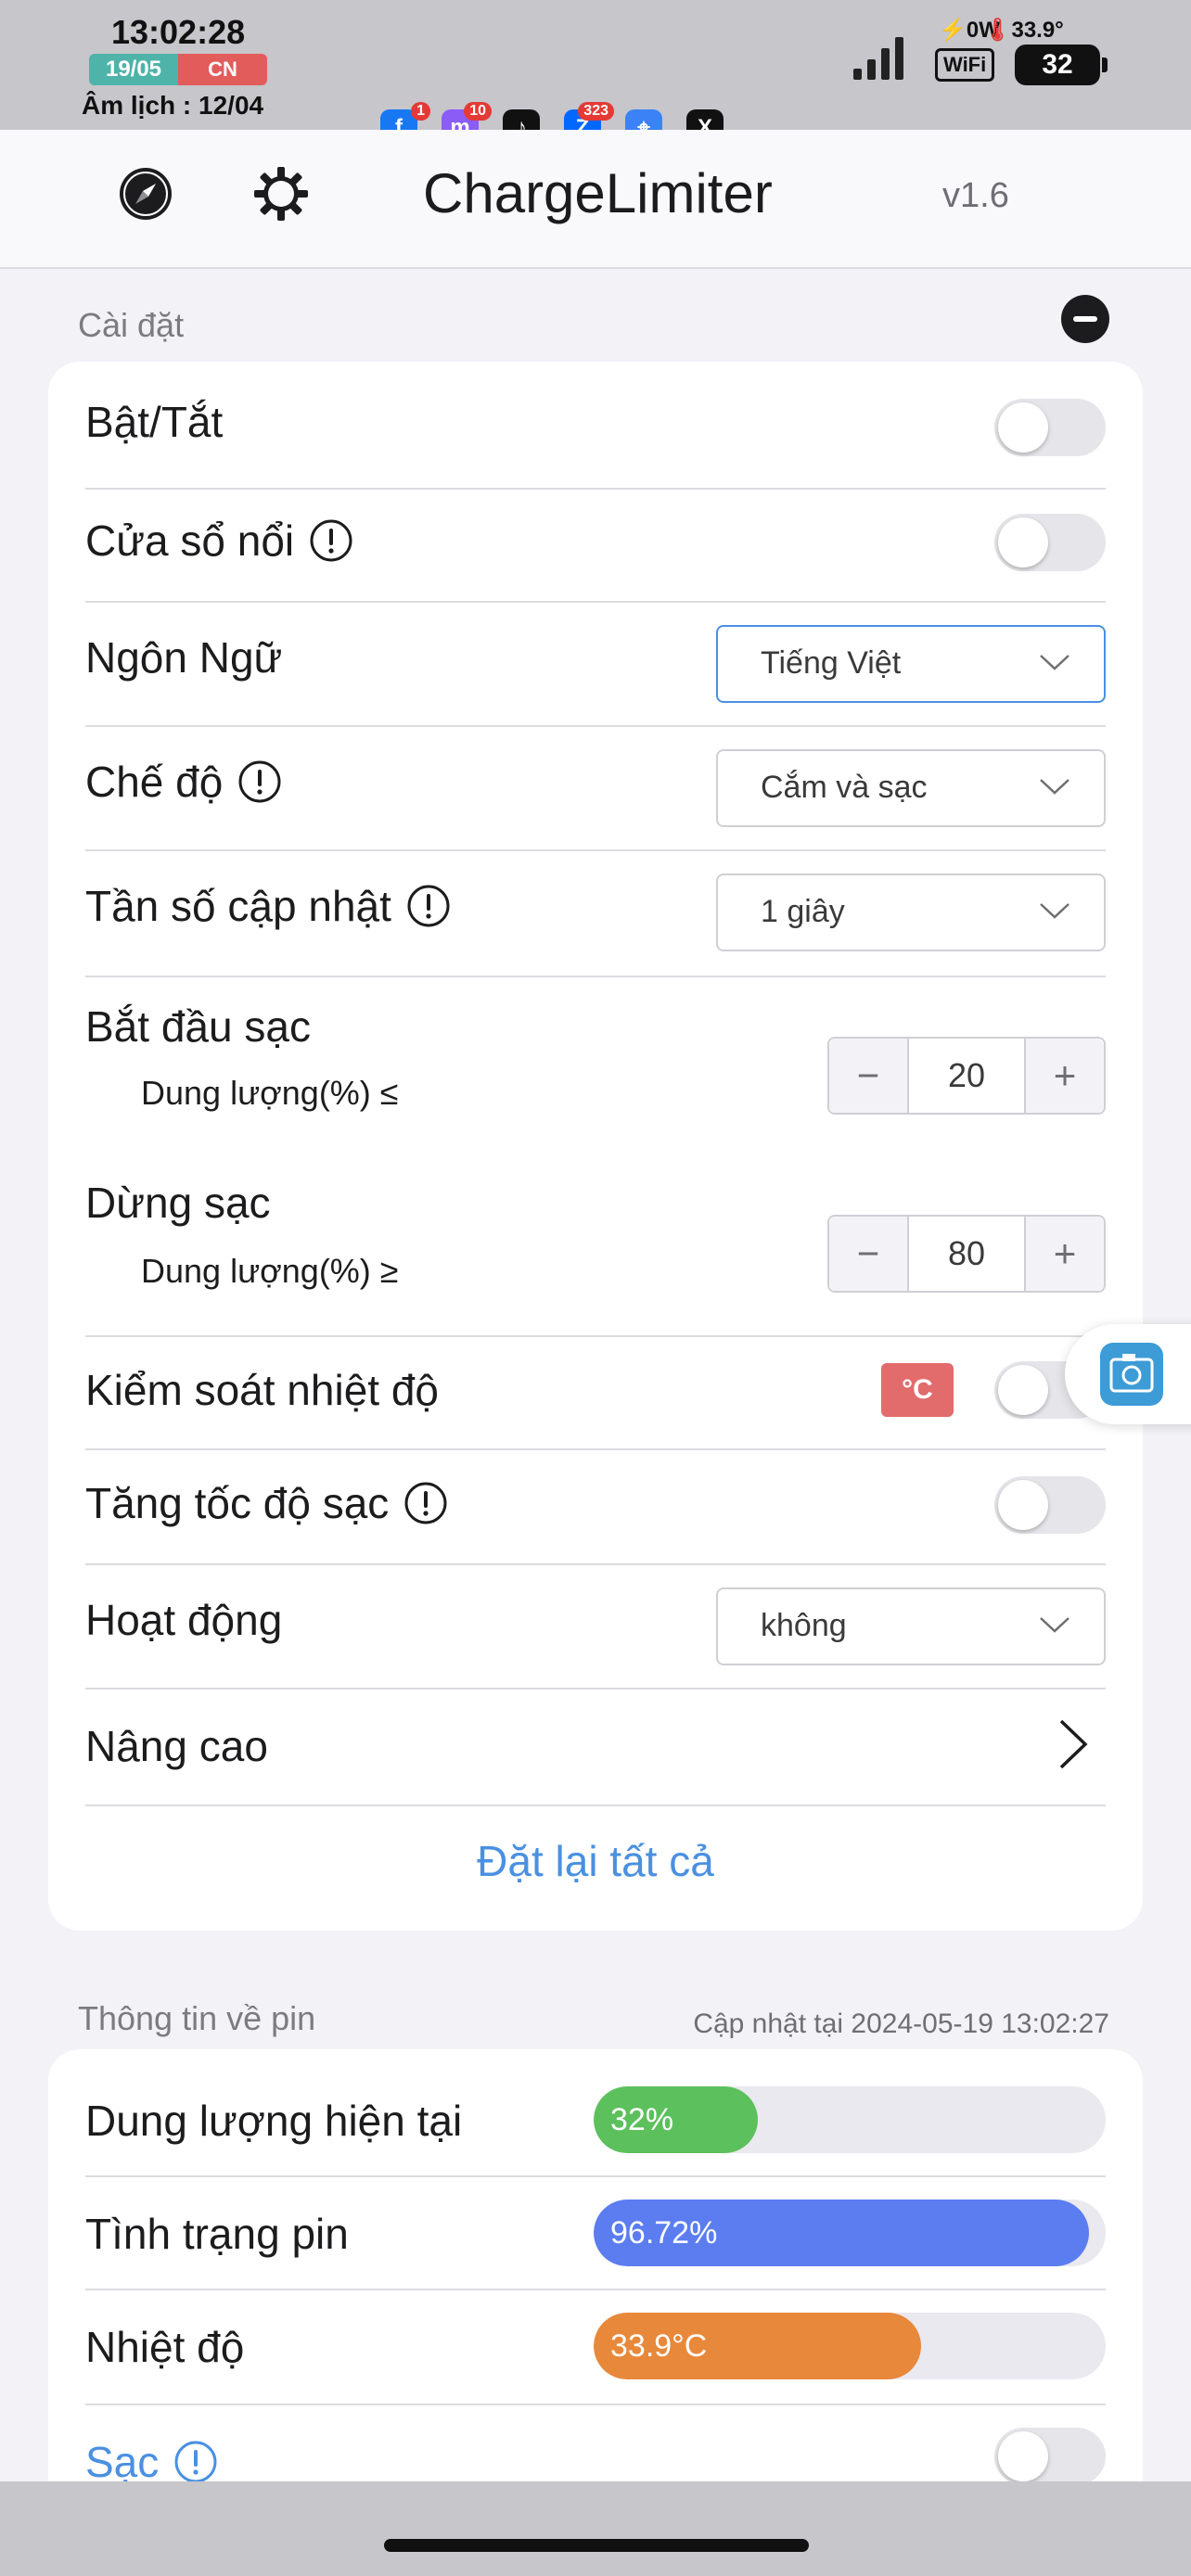 The width and height of the screenshot is (1191, 2576). What do you see at coordinates (1037, 31) in the screenshot?
I see `temperature-reading: 33.9°` at bounding box center [1037, 31].